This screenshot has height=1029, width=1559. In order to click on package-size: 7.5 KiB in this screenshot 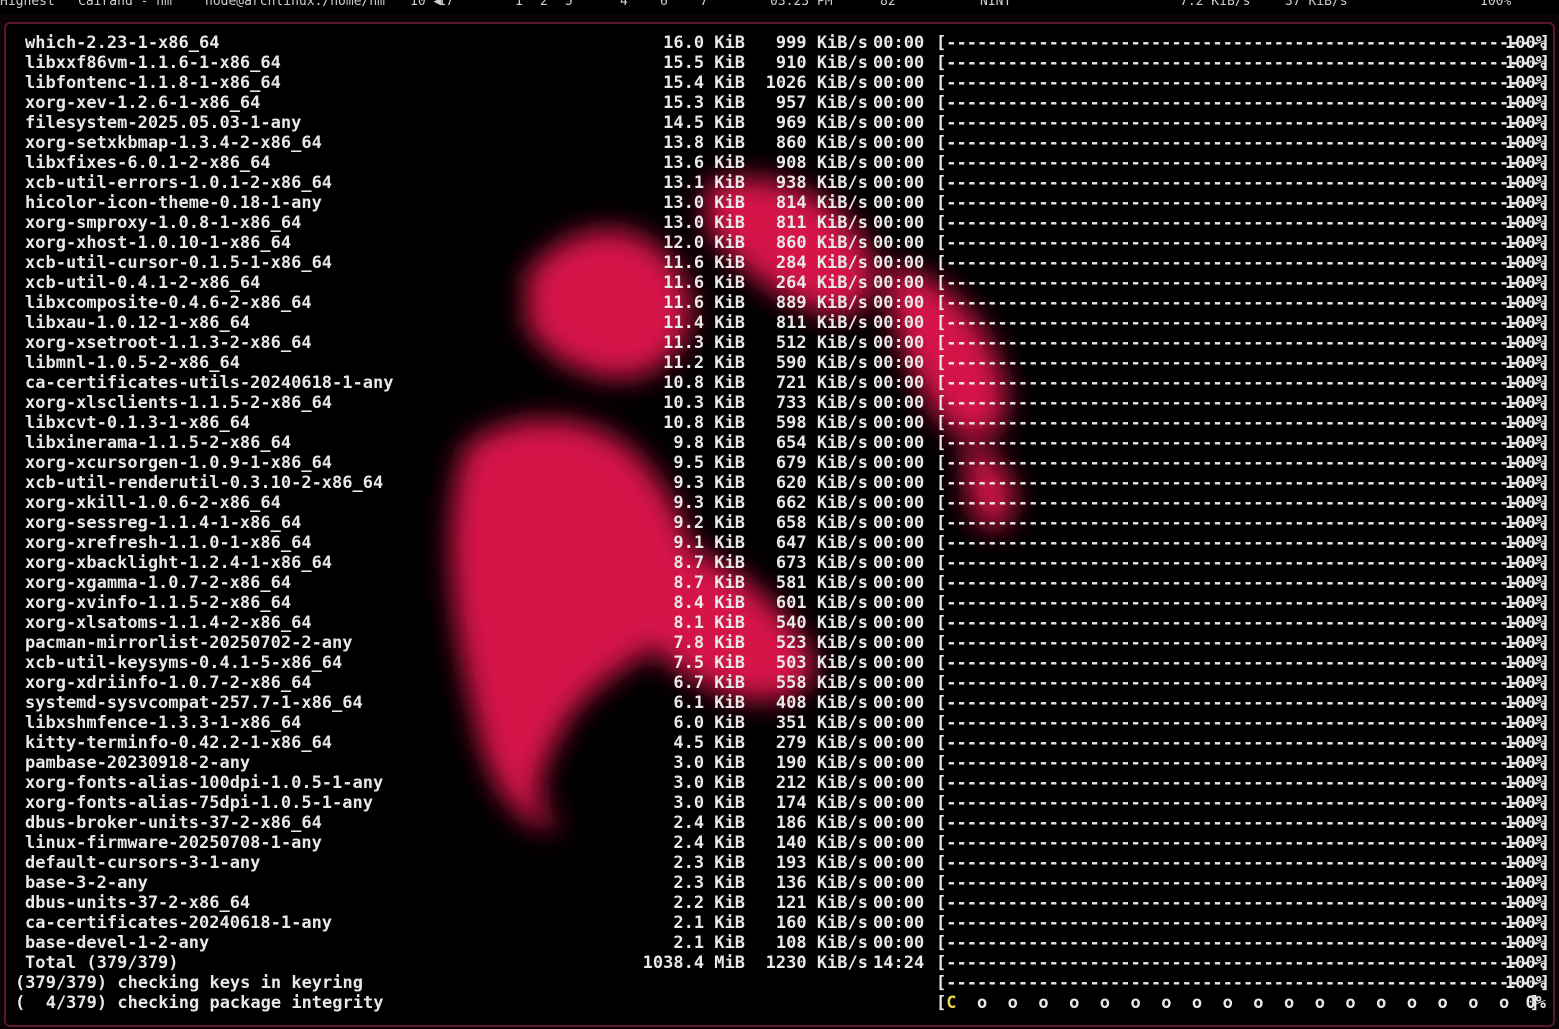, I will do `click(709, 663)`.